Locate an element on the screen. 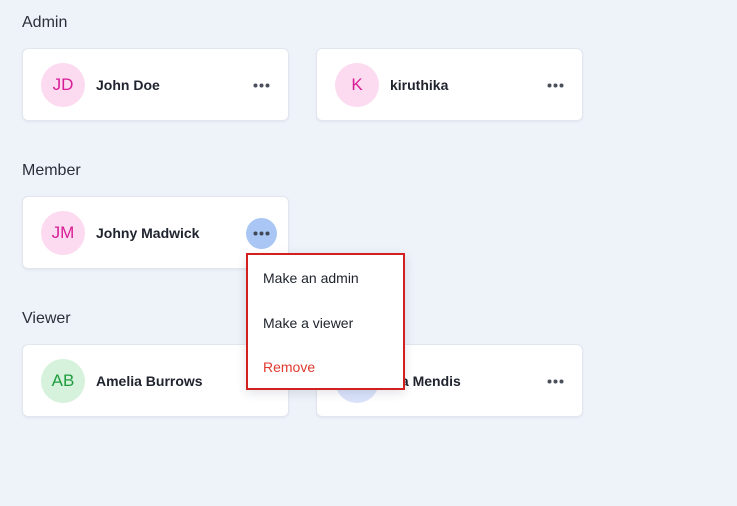 Image resolution: width=737 pixels, height=506 pixels. section-title-member: Member is located at coordinates (51, 170).